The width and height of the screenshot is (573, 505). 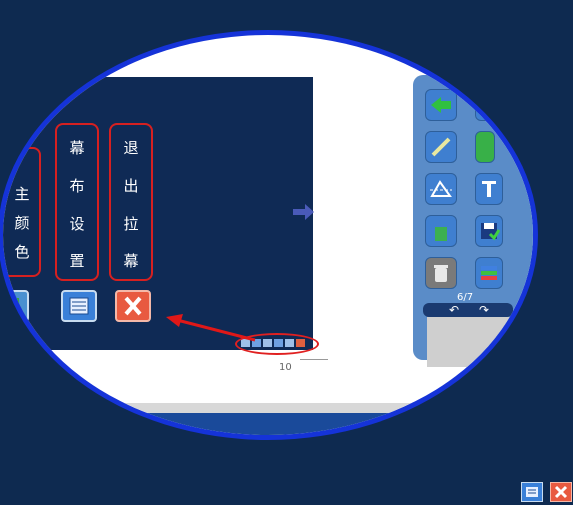 I want to click on list-button, so click(x=79, y=306).